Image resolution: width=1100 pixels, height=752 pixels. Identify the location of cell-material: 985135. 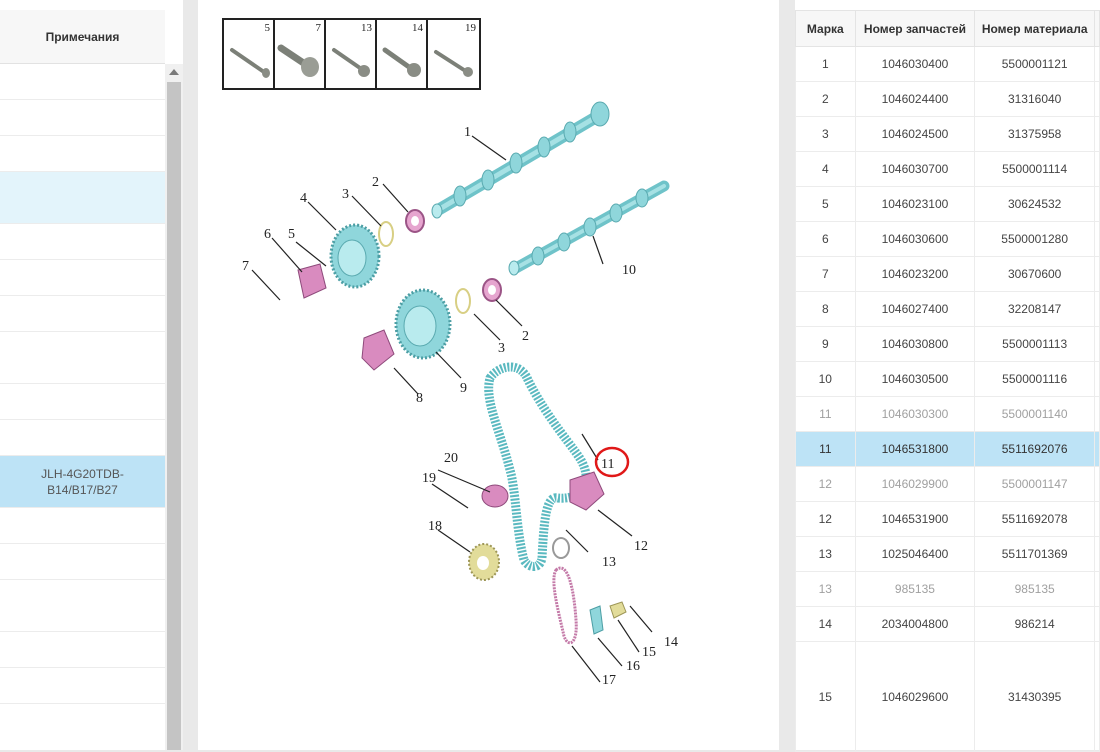
(1035, 589).